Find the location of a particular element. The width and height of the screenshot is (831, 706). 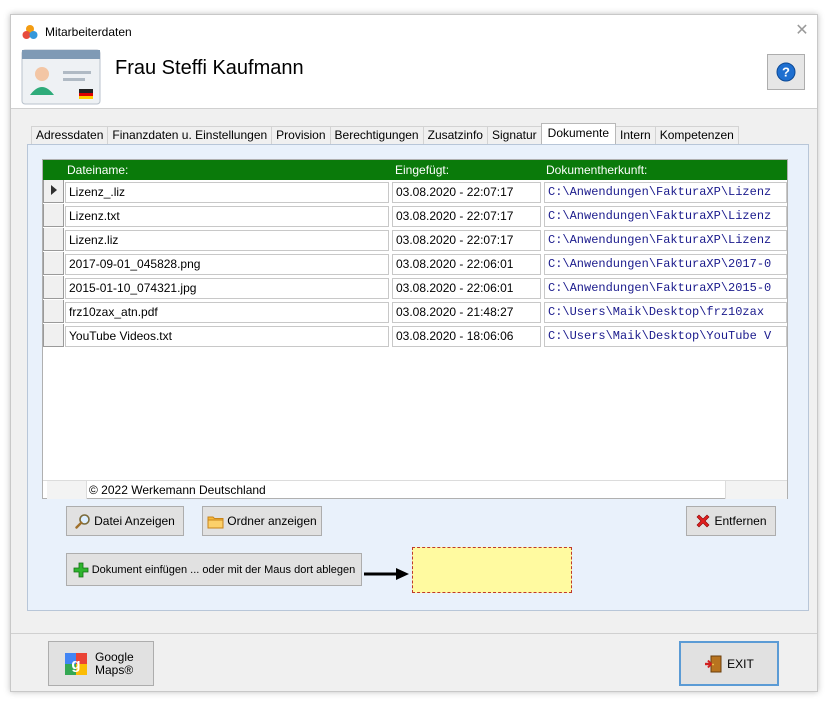

cell-inserted: 03.08.2020 - 21:48:27 is located at coordinates (466, 312).